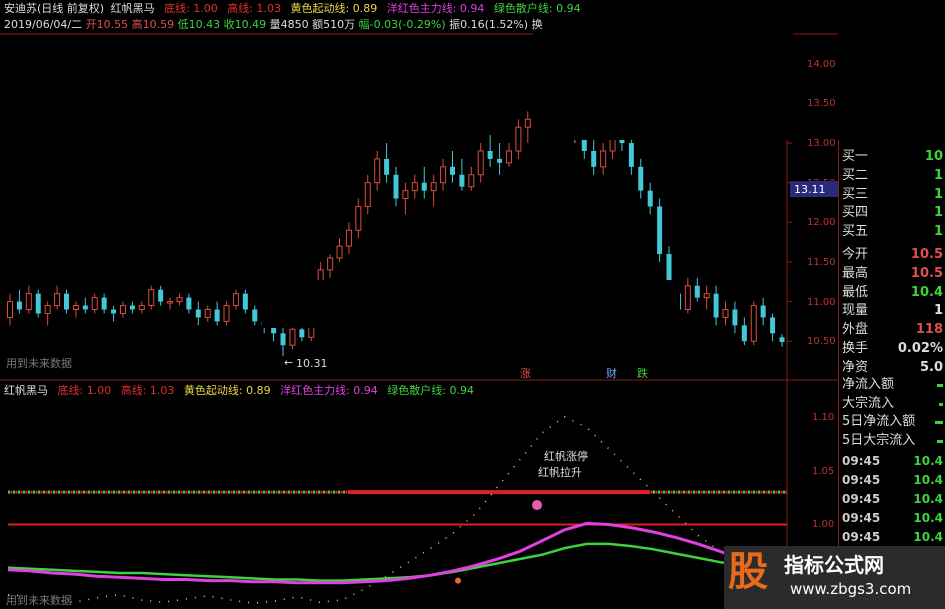 The width and height of the screenshot is (945, 609). Describe the element at coordinates (893, 213) in the screenshot. I see `side-quote-row: 买四 1` at that location.